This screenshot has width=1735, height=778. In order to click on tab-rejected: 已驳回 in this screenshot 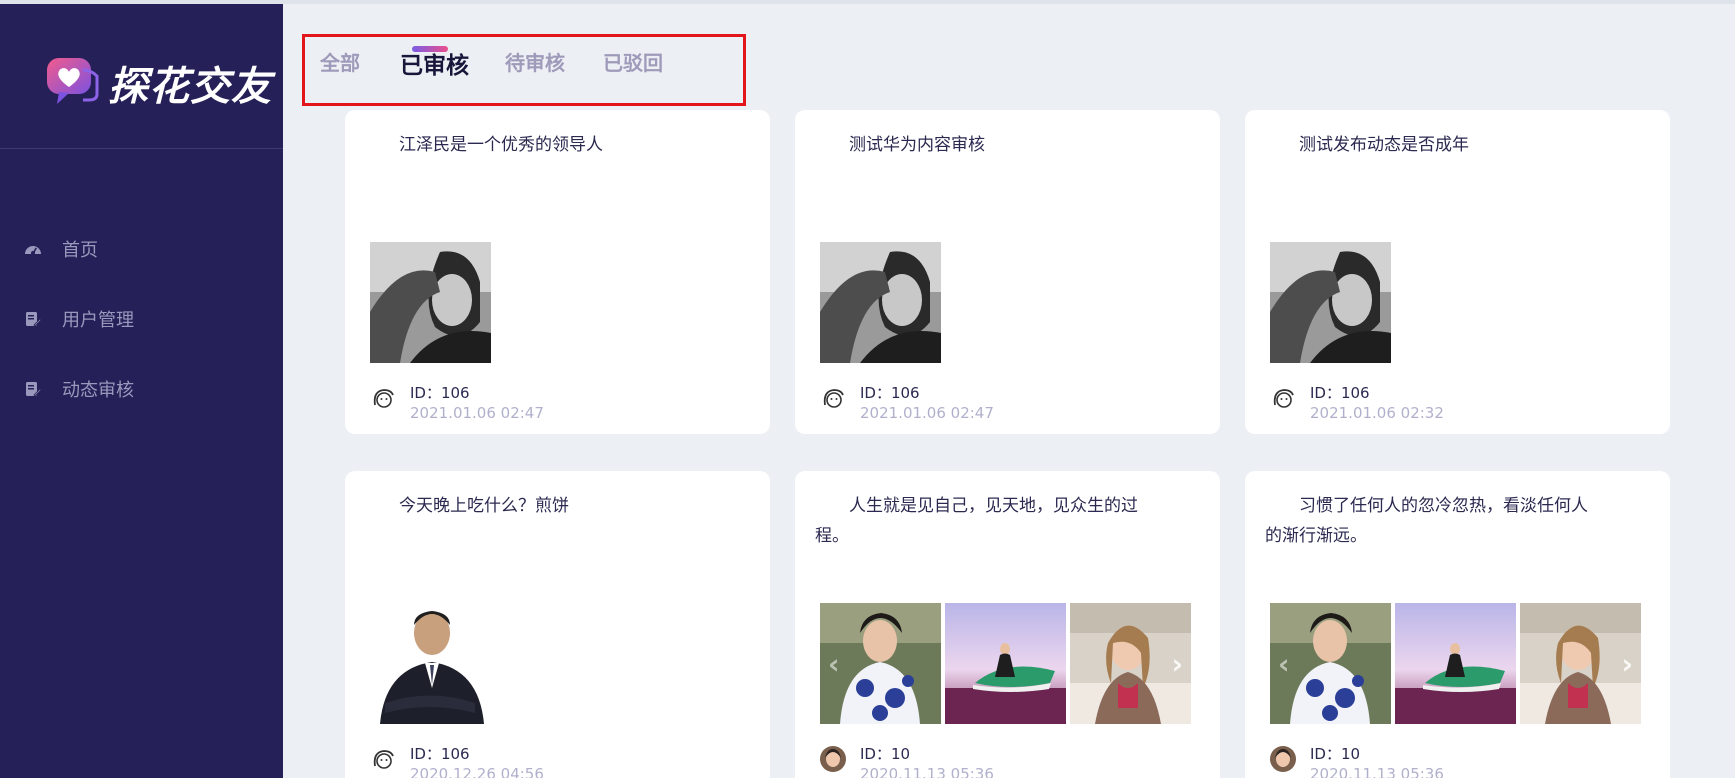, I will do `click(633, 61)`.